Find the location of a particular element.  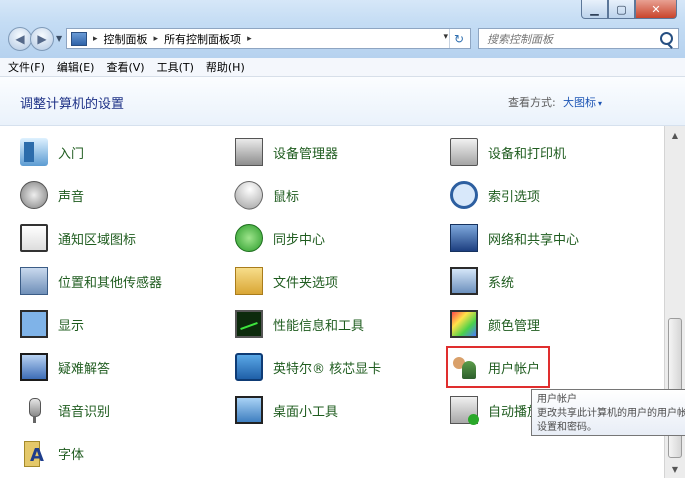

item-label: 索引选项 is located at coordinates (514, 197).